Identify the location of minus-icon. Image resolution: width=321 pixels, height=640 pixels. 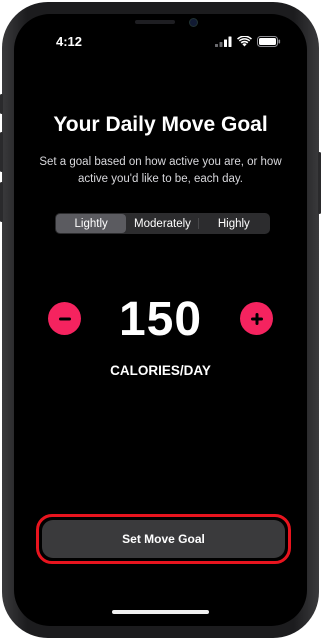
(64, 318).